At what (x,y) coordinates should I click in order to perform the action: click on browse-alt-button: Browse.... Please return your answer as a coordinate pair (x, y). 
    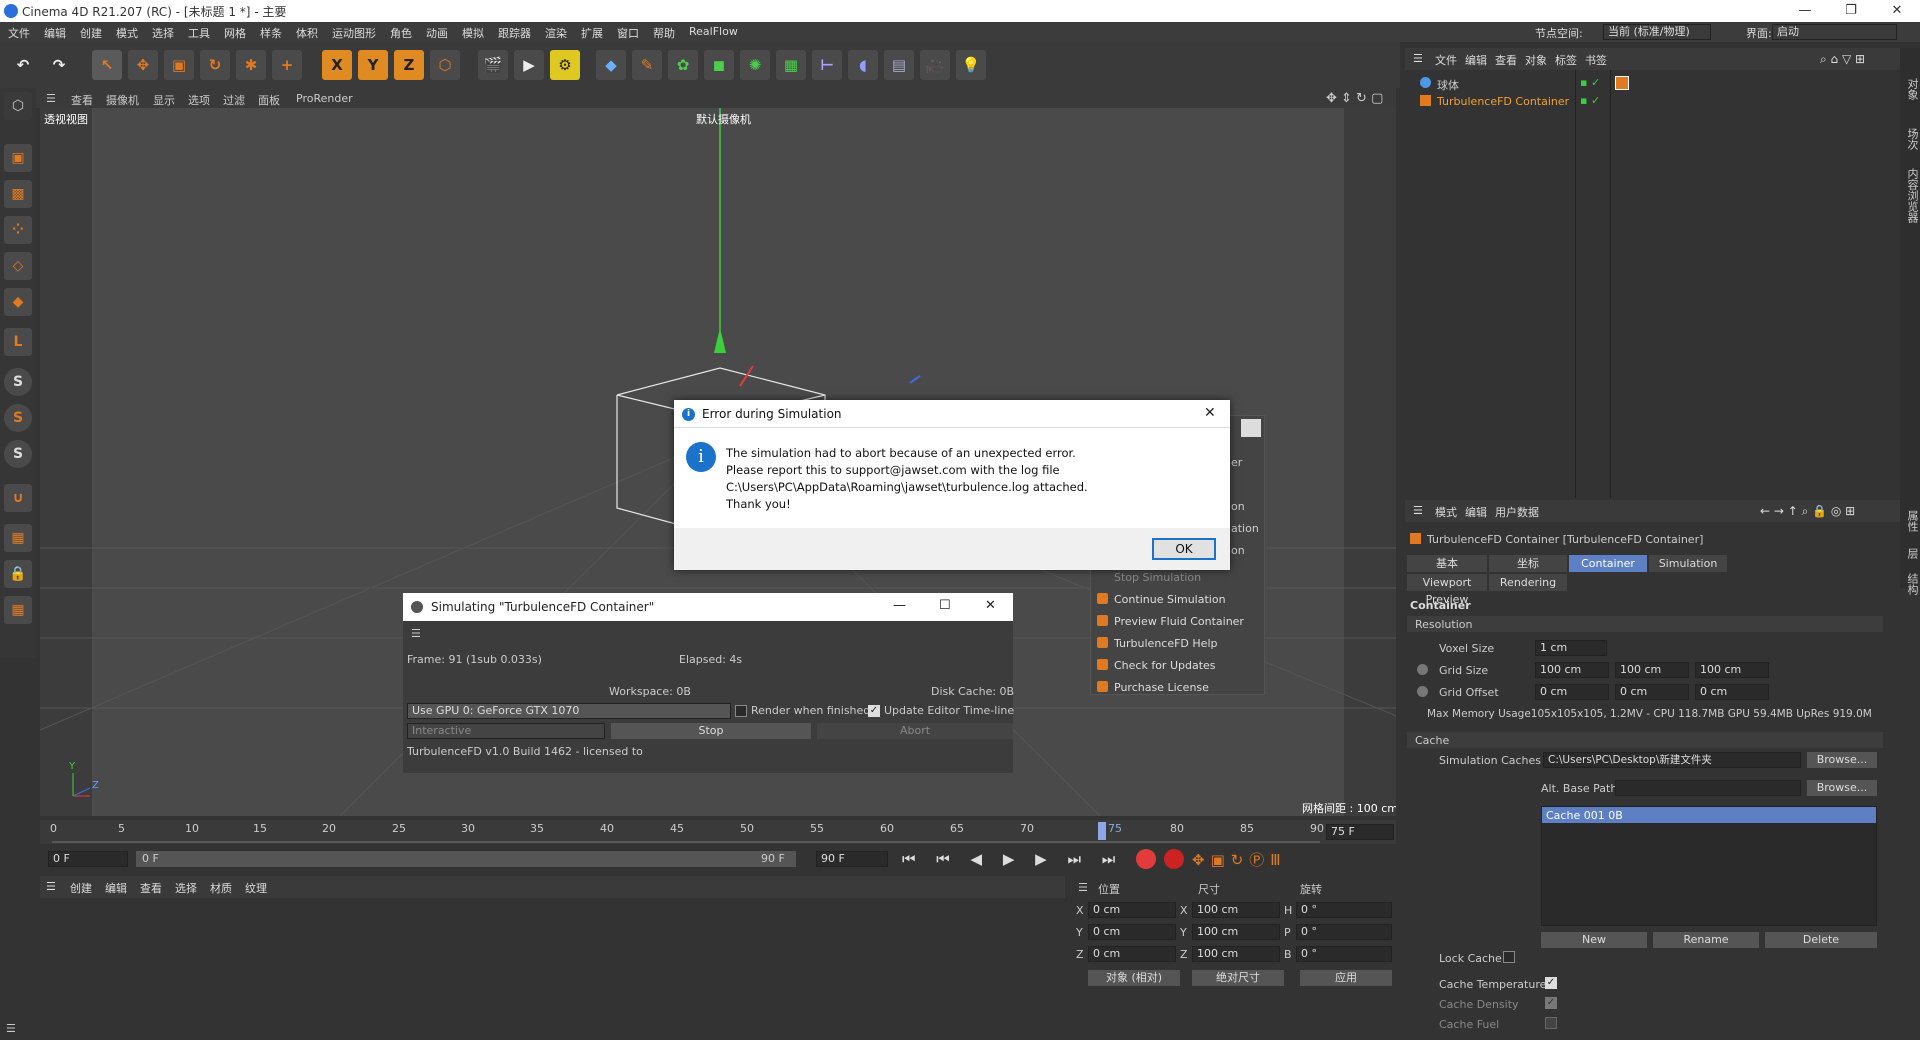
    Looking at the image, I should click on (1842, 788).